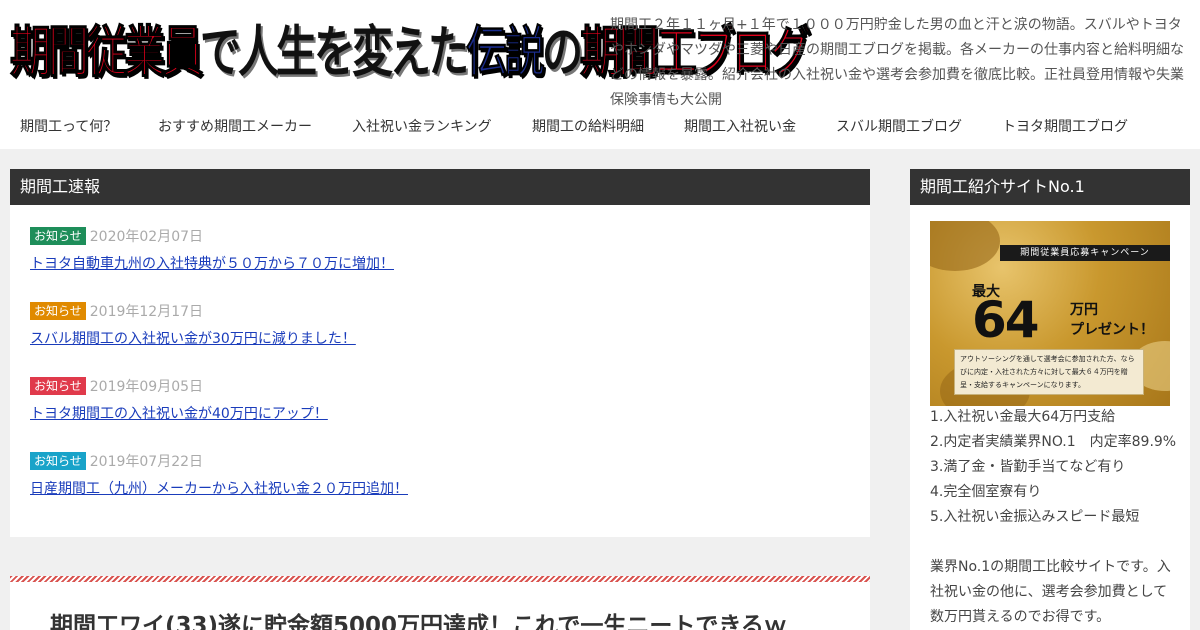 This screenshot has width=1200, height=630. I want to click on logo-part-4: の, so click(562, 52).